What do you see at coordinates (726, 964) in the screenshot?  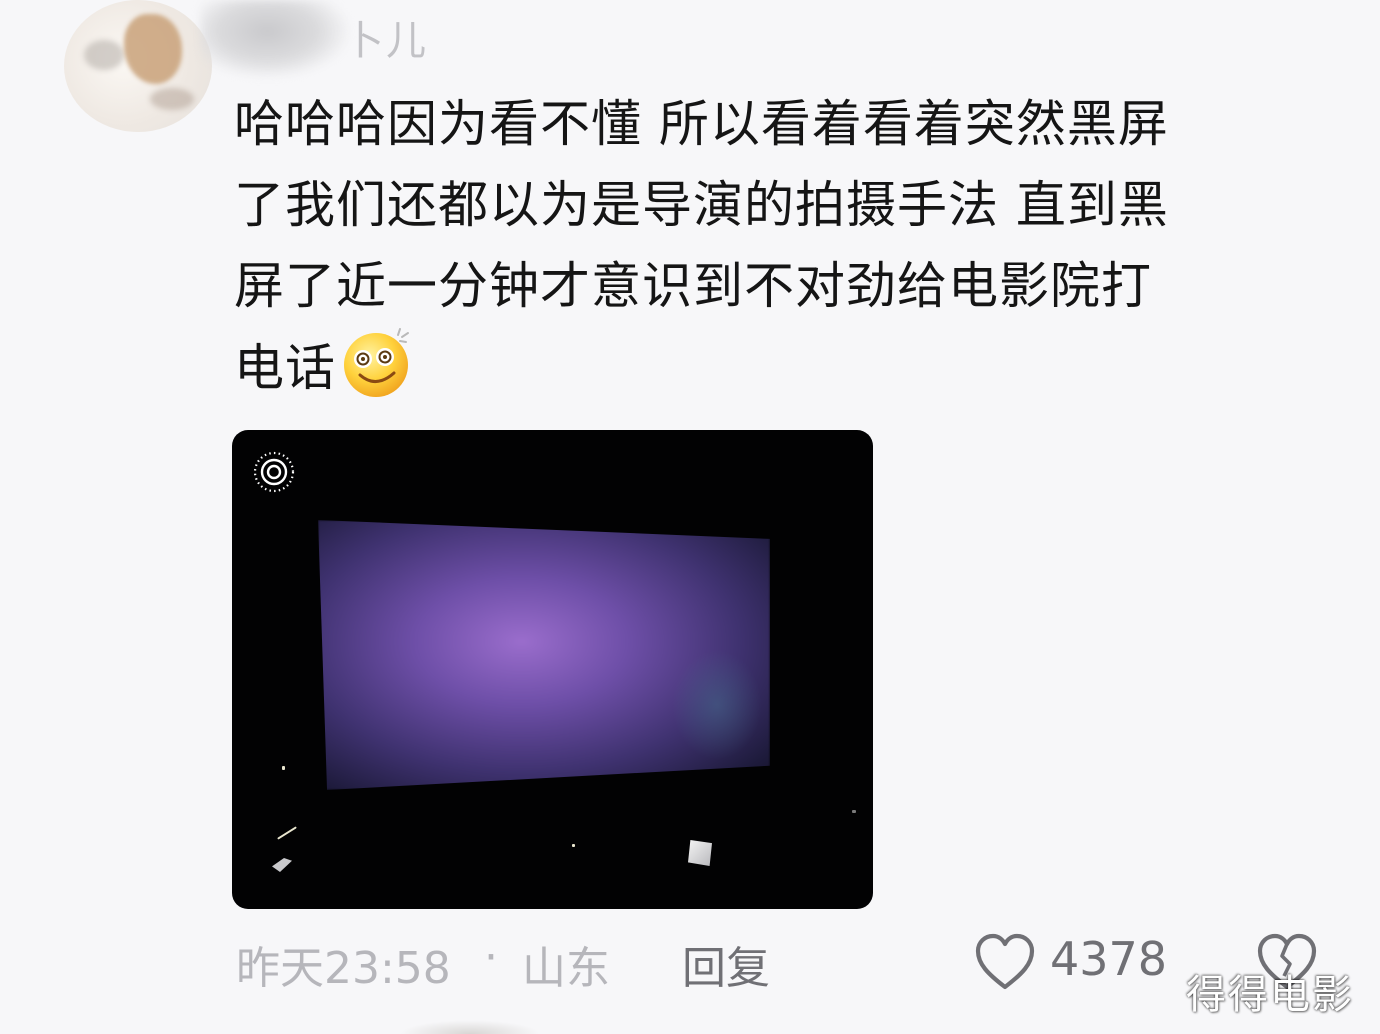 I see `reply-button: 回复` at bounding box center [726, 964].